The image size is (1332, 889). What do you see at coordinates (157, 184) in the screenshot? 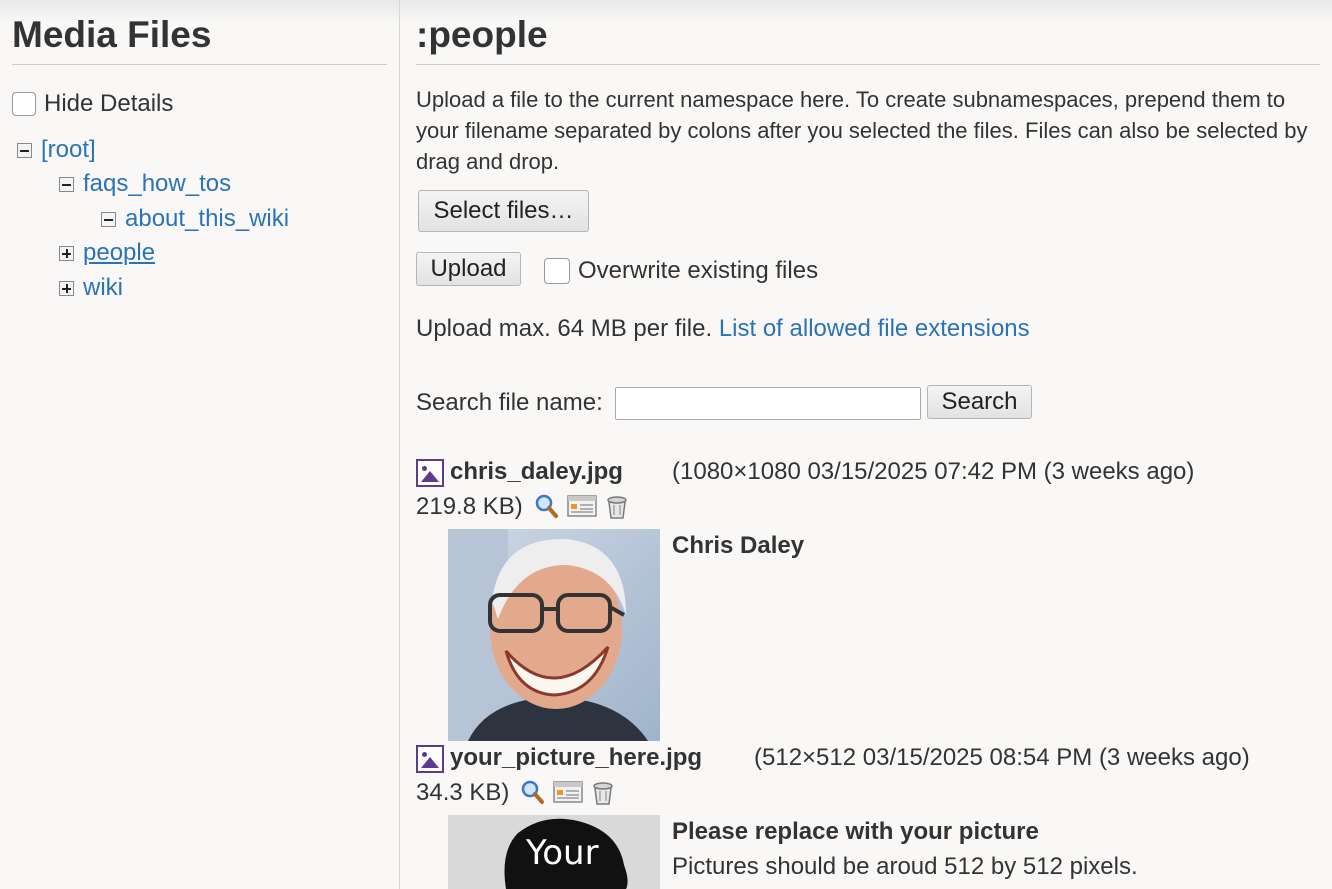
I see `tree-link-faqs-how-tos: faqs_how_tos` at bounding box center [157, 184].